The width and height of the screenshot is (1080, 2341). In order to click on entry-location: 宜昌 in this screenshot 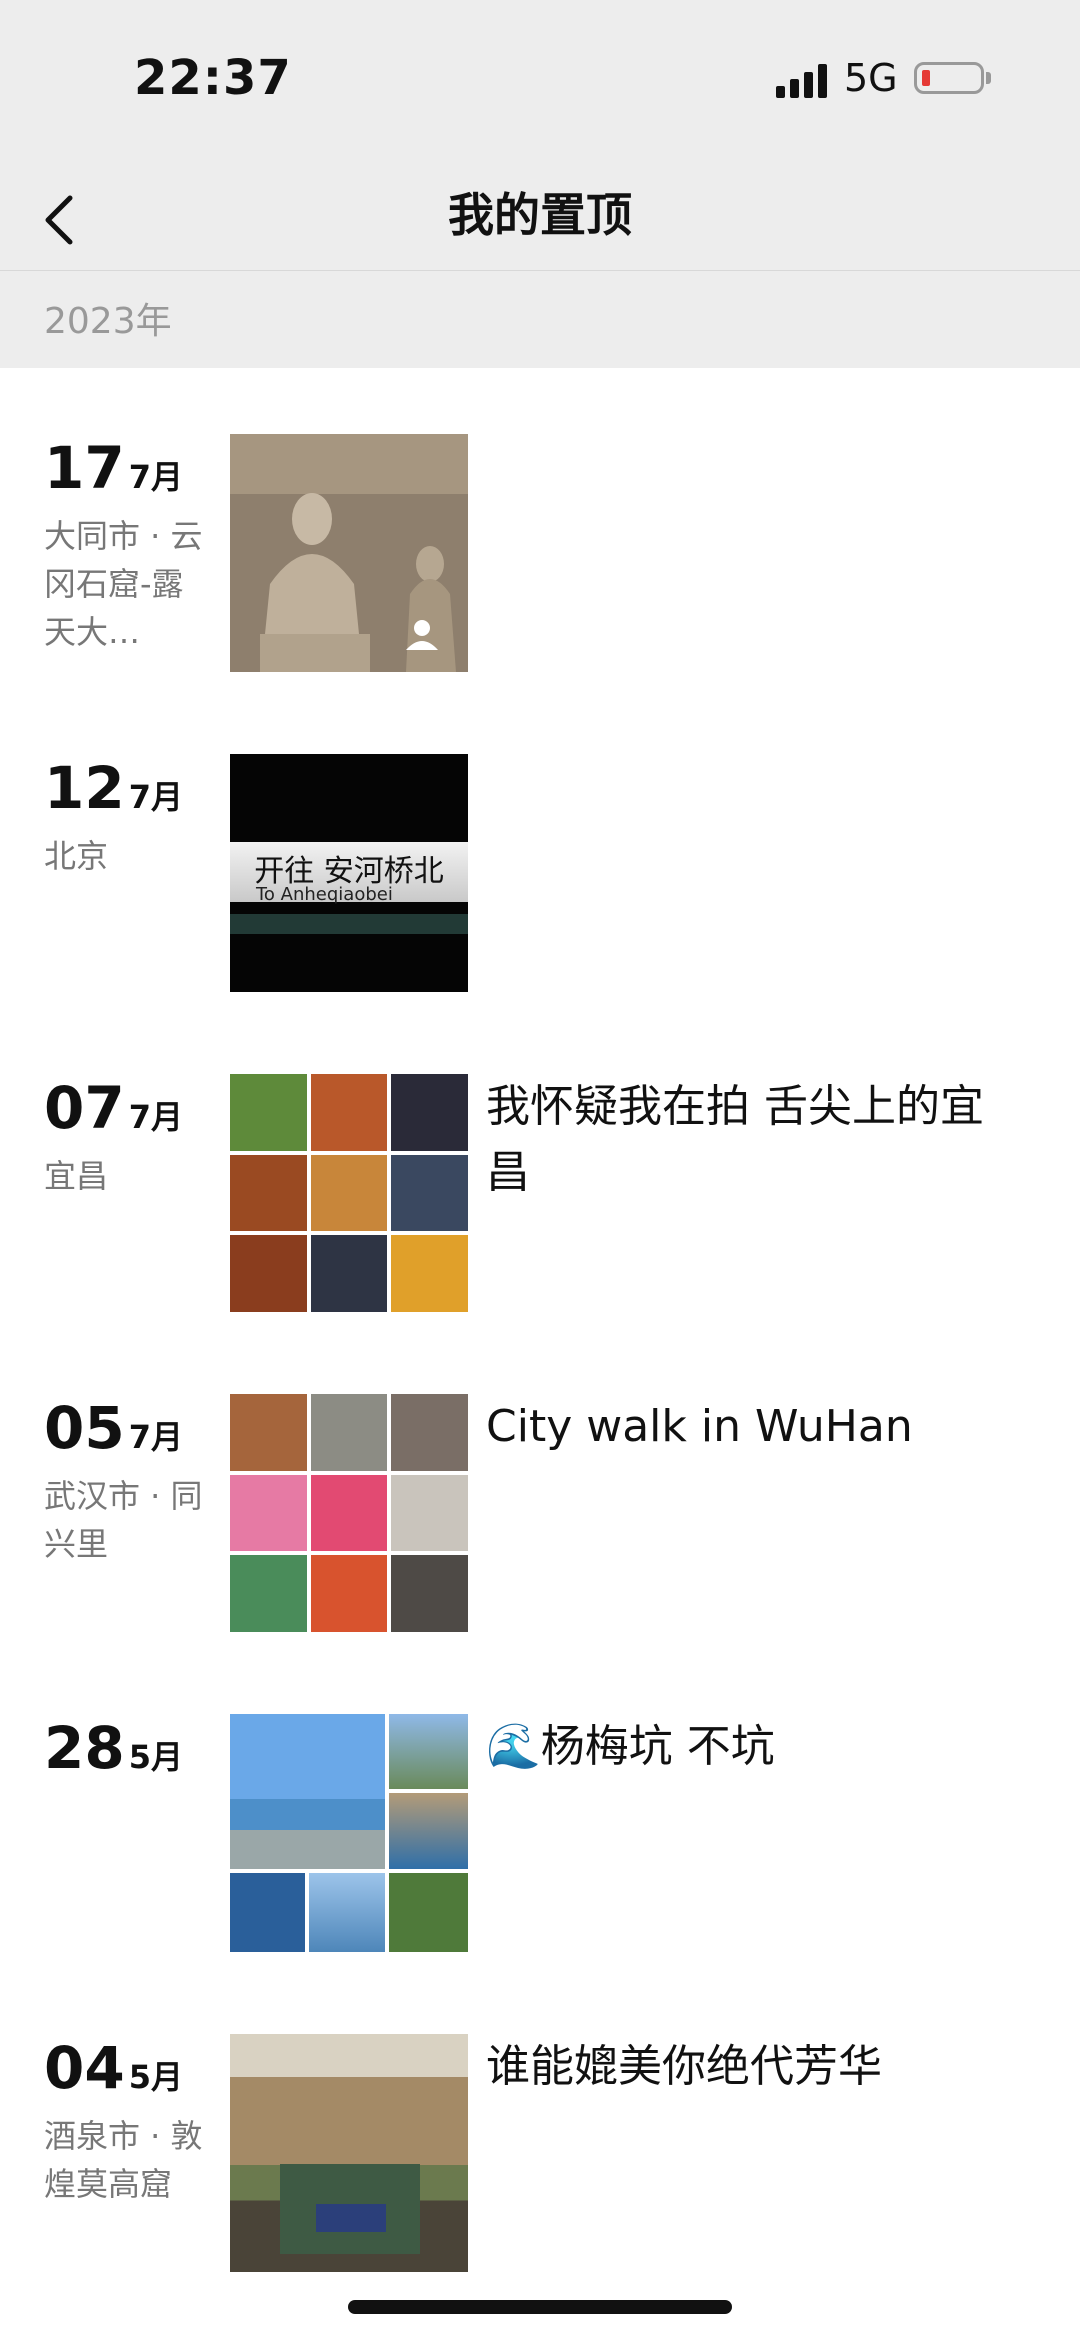, I will do `click(76, 1176)`.